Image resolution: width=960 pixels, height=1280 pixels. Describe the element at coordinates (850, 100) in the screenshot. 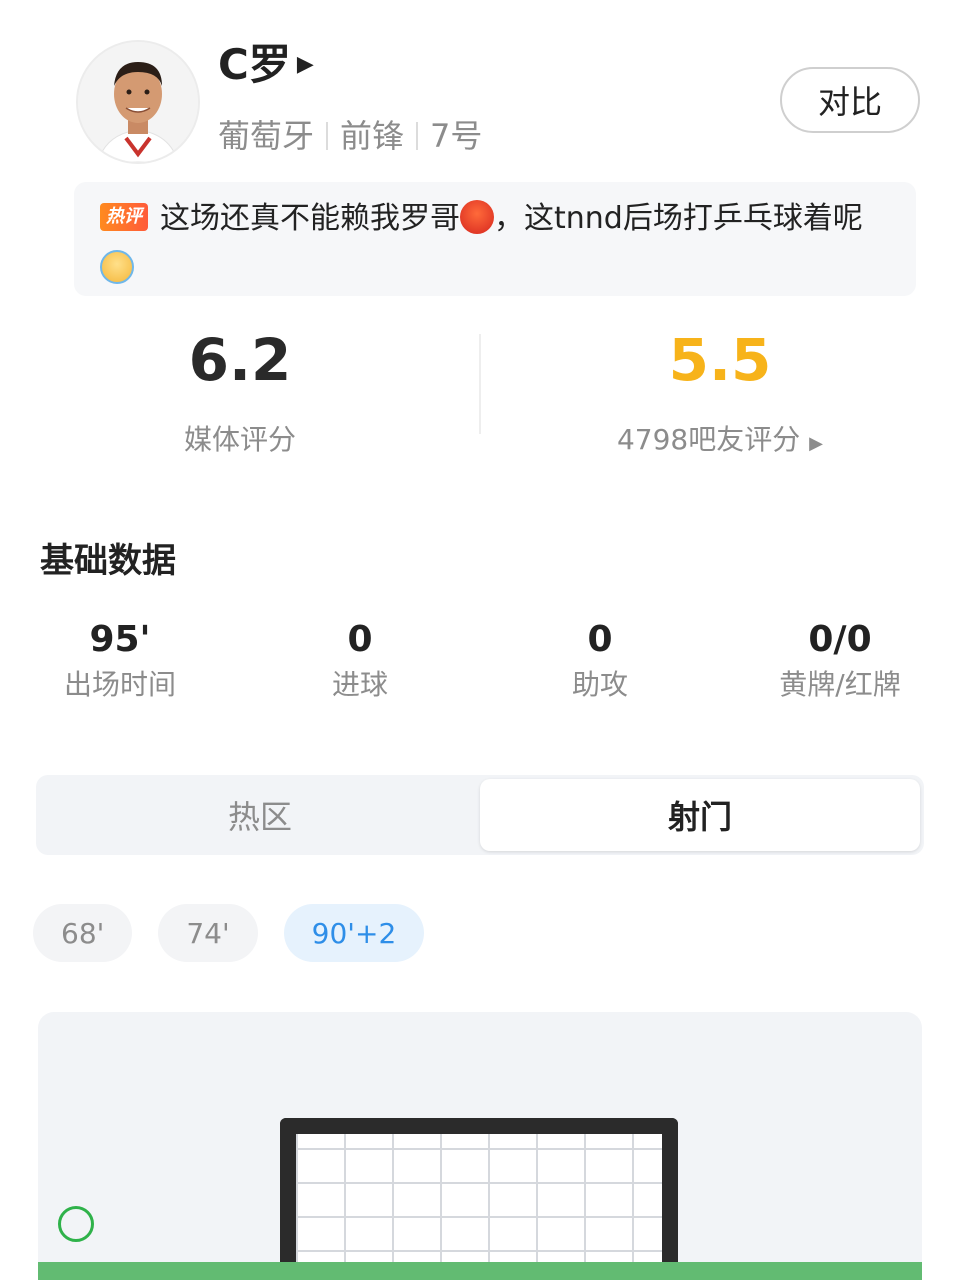

I see `compare-button: 对比` at that location.